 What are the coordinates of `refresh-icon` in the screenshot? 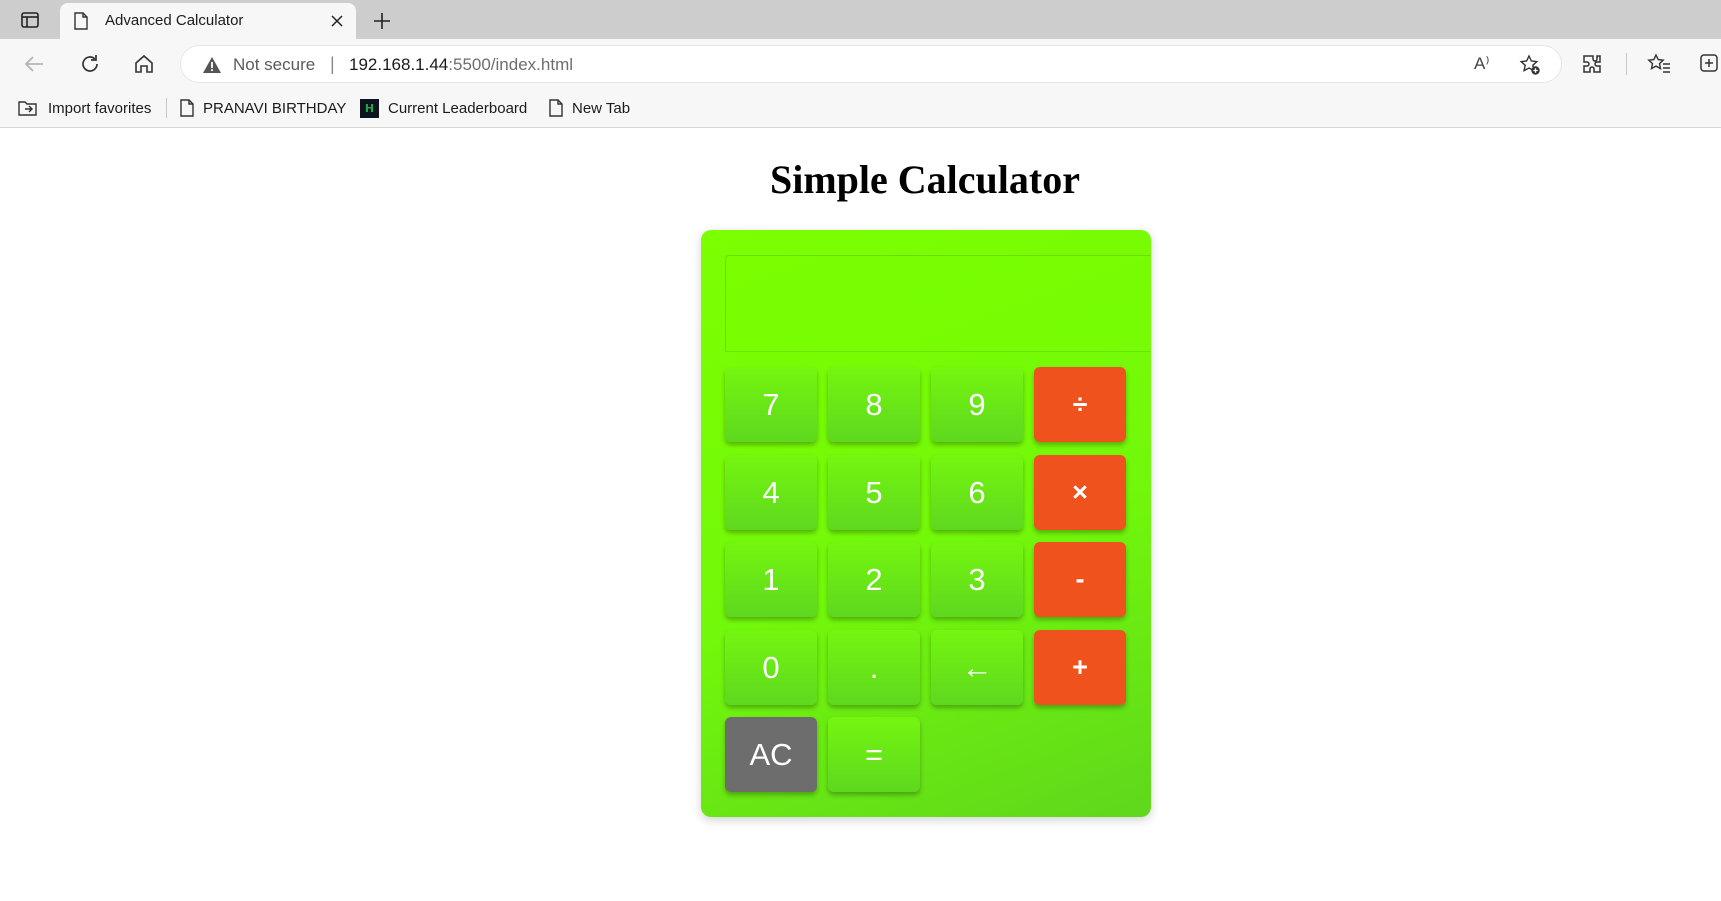 It's located at (90, 64).